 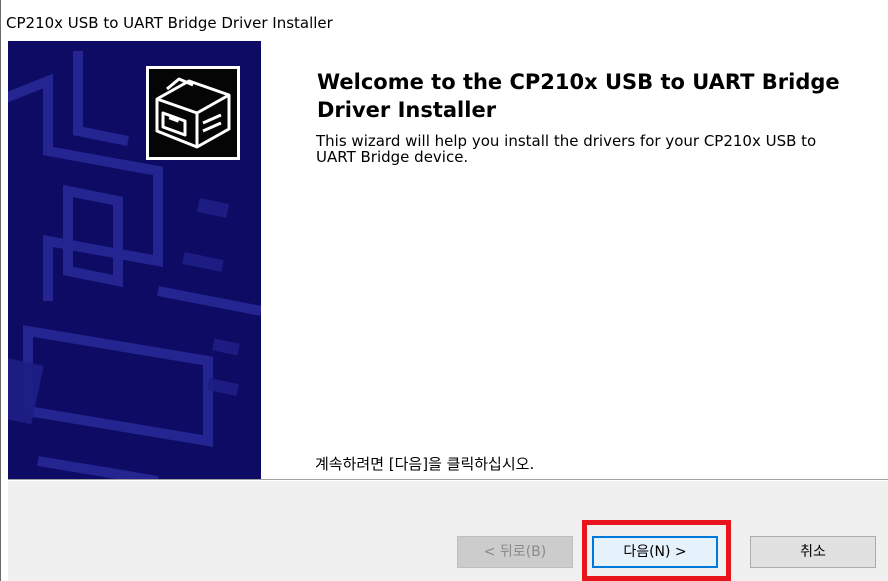 What do you see at coordinates (655, 552) in the screenshot?
I see `next-button: 다음(N) >` at bounding box center [655, 552].